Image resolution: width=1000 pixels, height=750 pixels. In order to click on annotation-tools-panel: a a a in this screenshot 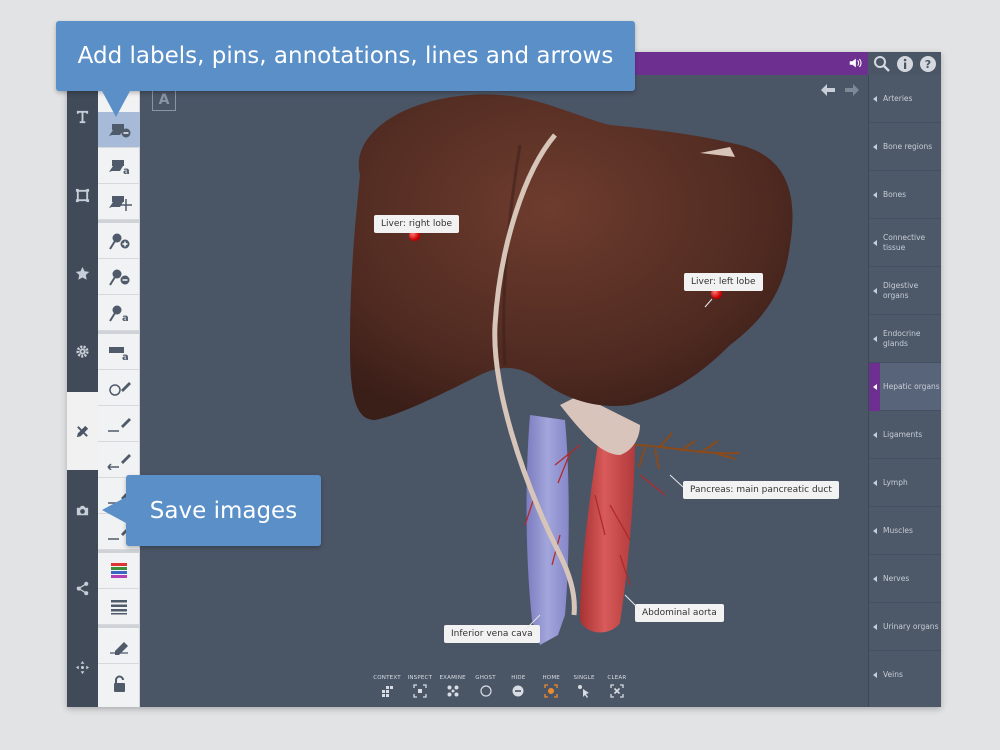, I will do `click(119, 379)`.